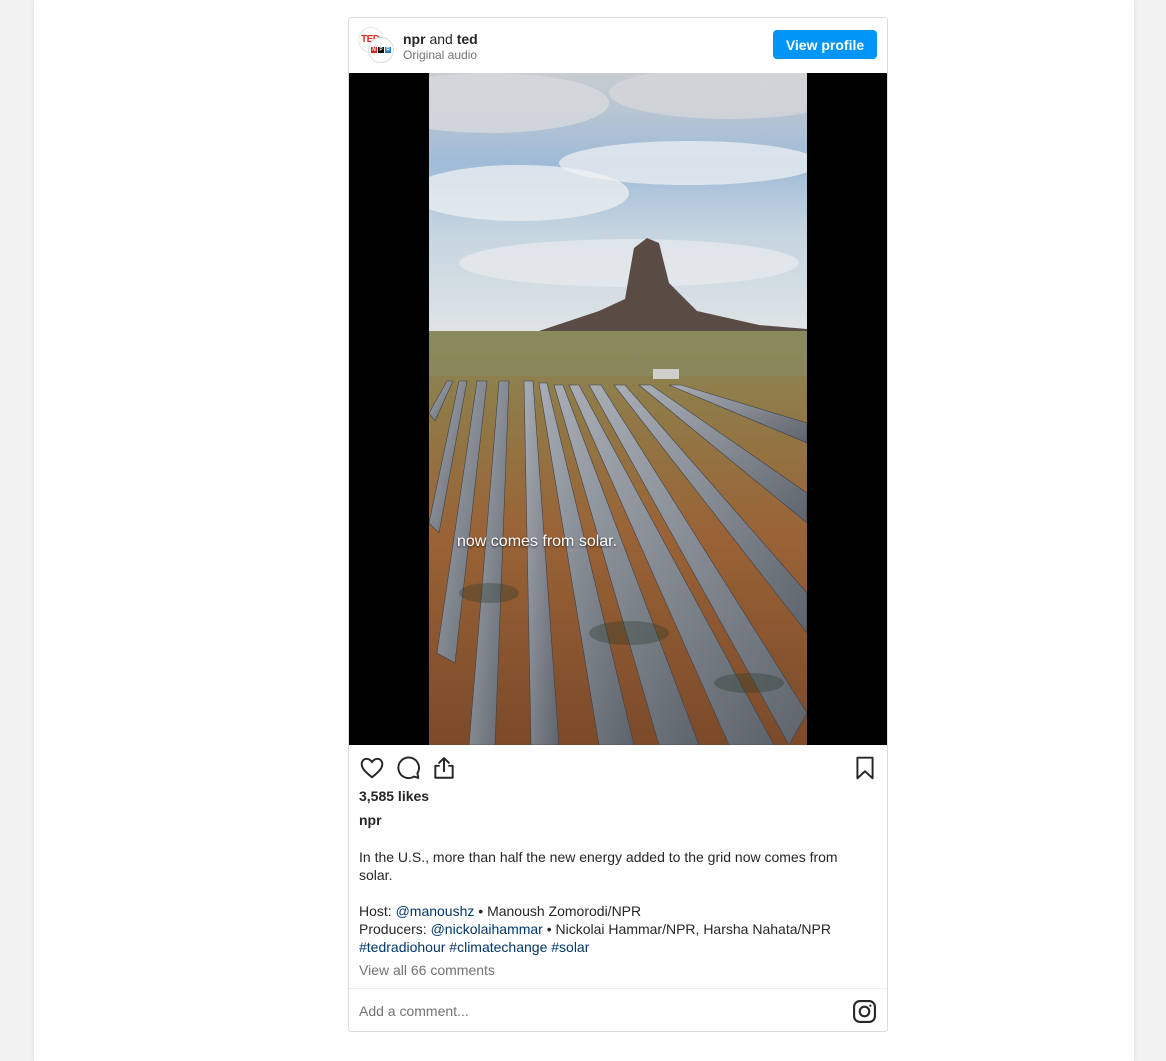 Image resolution: width=1166 pixels, height=1061 pixels. Describe the element at coordinates (487, 929) in the screenshot. I see `producer-handle-link: @nickolaihammar` at that location.